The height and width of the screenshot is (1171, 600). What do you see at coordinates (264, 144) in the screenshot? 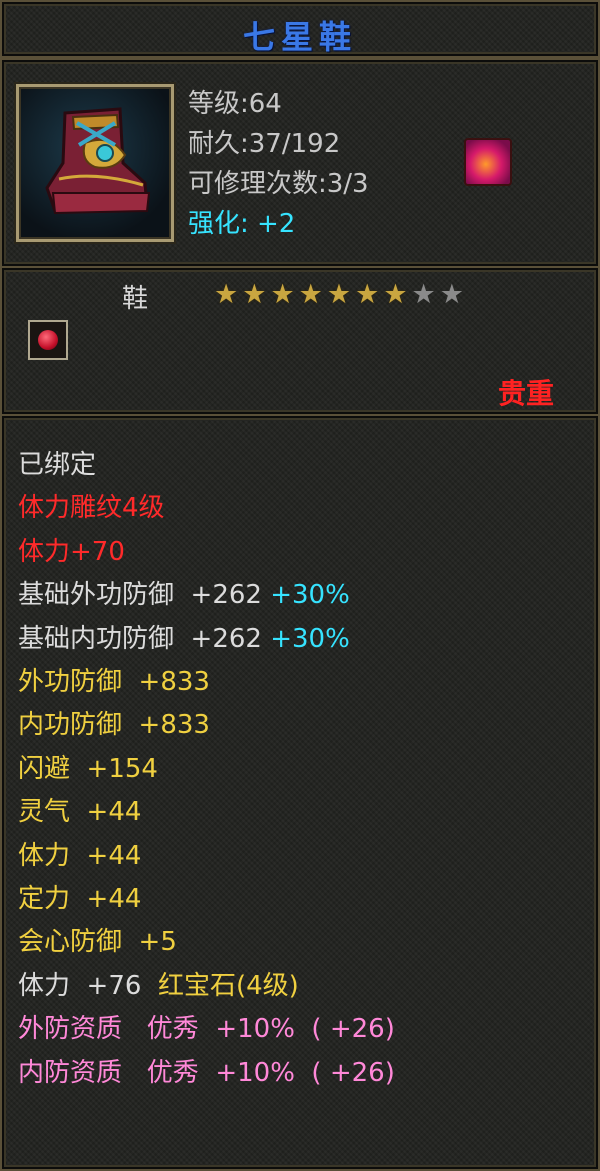
I see `durability-text: 耐久:37/192` at bounding box center [264, 144].